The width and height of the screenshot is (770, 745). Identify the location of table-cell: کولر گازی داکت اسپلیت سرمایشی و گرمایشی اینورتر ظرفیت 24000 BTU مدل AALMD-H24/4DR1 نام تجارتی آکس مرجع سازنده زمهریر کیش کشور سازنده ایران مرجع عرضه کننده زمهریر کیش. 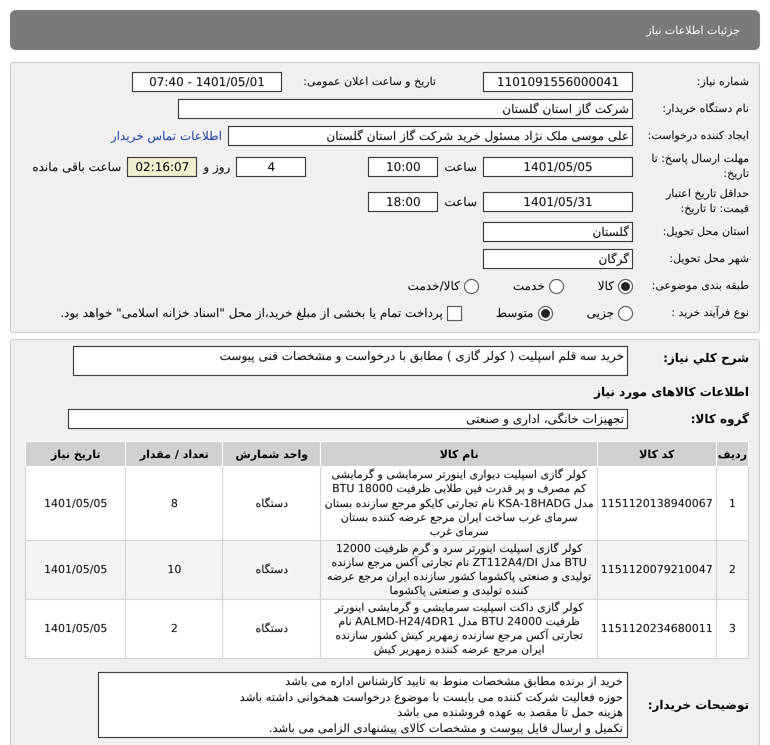
(459, 629).